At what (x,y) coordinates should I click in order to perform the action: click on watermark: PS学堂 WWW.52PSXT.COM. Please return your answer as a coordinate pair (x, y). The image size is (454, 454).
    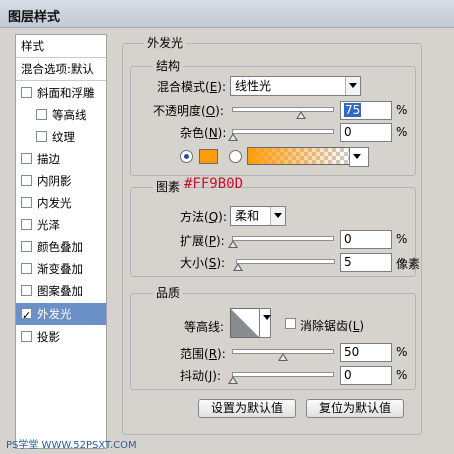
    Looking at the image, I should click on (71, 445).